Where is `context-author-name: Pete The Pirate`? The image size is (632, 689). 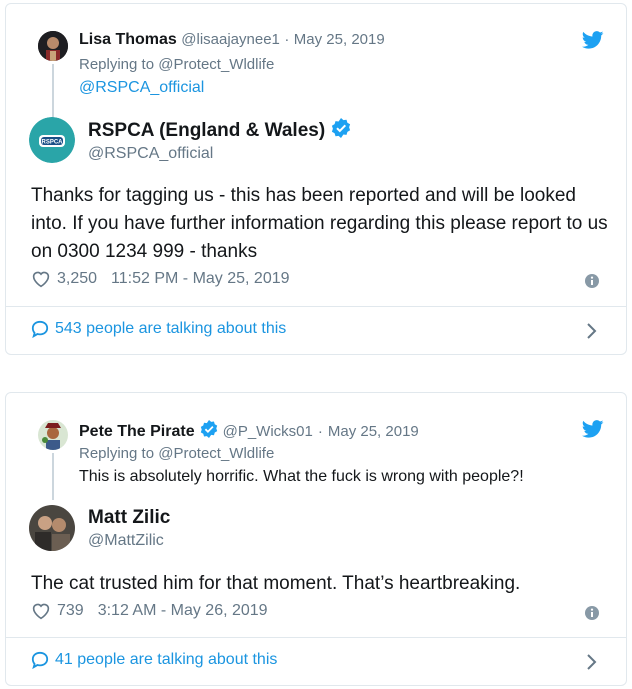 context-author-name: Pete The Pirate is located at coordinates (137, 432).